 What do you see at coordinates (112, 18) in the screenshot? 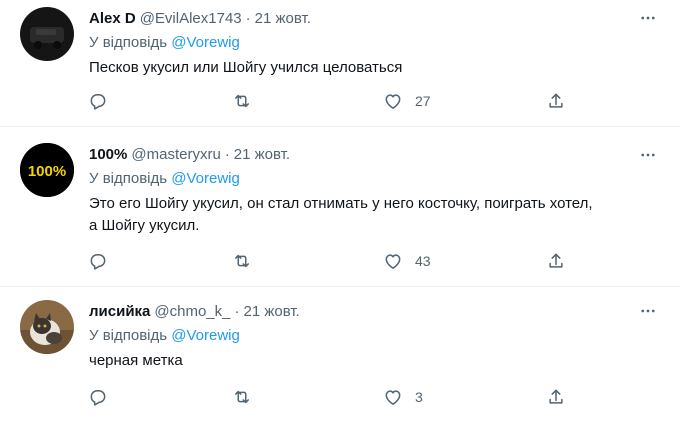
I see `author-name: Alex D` at bounding box center [112, 18].